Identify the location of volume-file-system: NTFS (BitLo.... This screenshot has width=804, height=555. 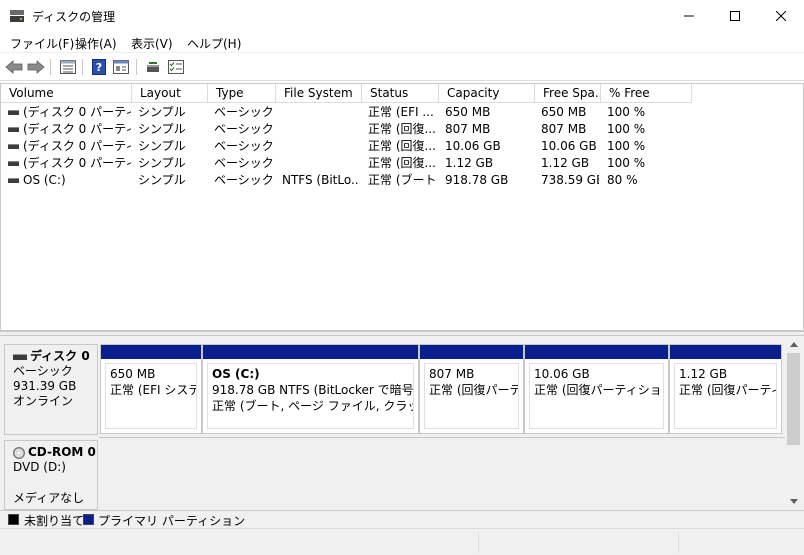
(321, 180).